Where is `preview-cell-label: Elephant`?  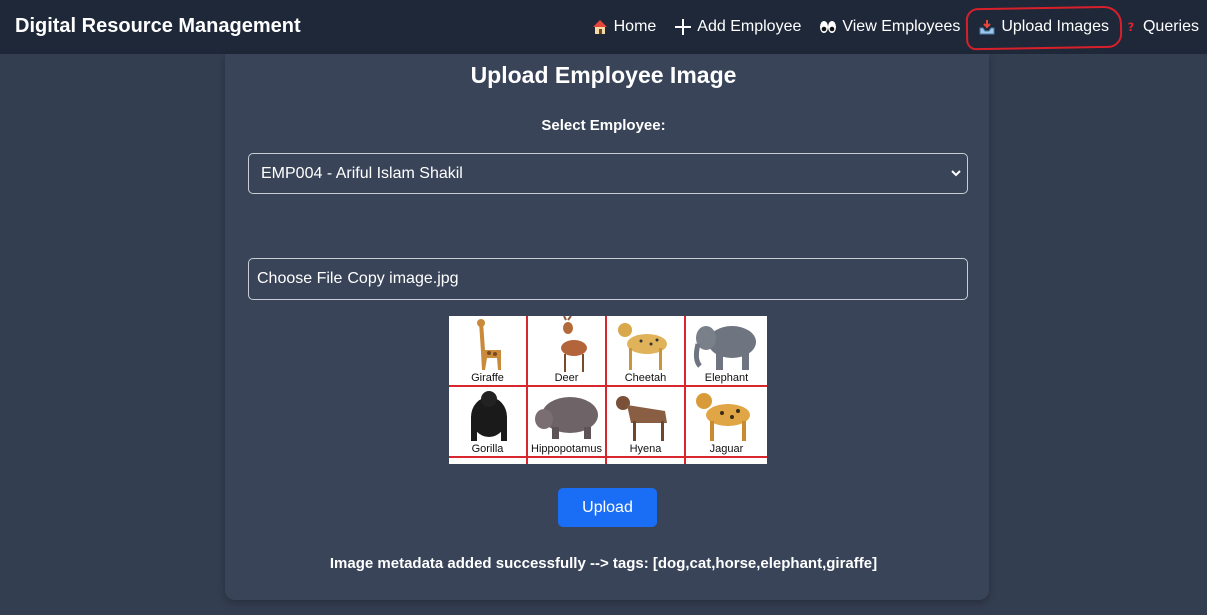 preview-cell-label: Elephant is located at coordinates (726, 378).